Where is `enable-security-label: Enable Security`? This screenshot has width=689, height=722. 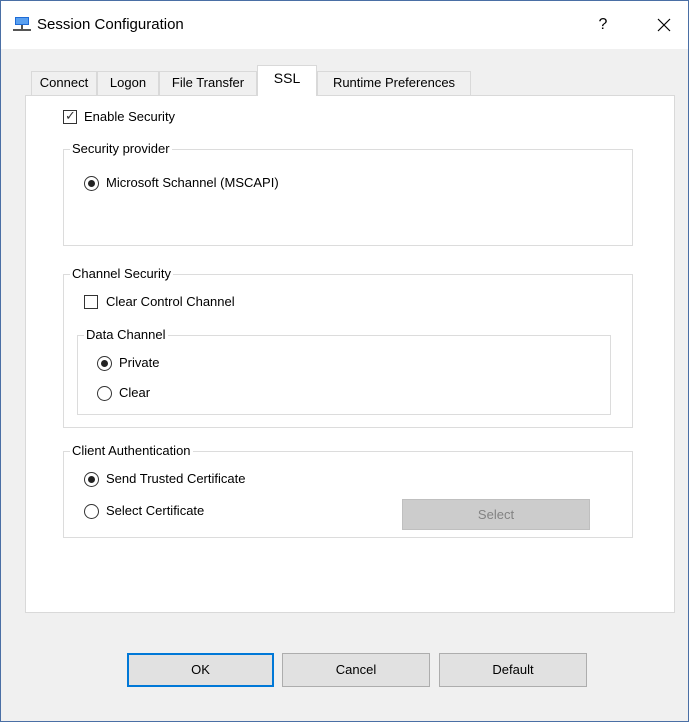 enable-security-label: Enable Security is located at coordinates (130, 116).